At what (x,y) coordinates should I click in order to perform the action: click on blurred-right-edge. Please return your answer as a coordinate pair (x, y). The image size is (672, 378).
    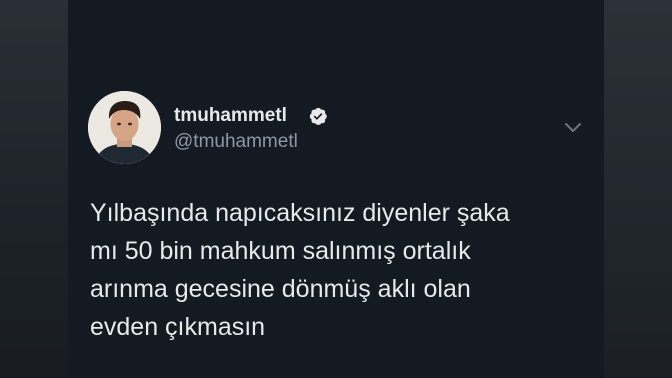
    Looking at the image, I should click on (638, 189).